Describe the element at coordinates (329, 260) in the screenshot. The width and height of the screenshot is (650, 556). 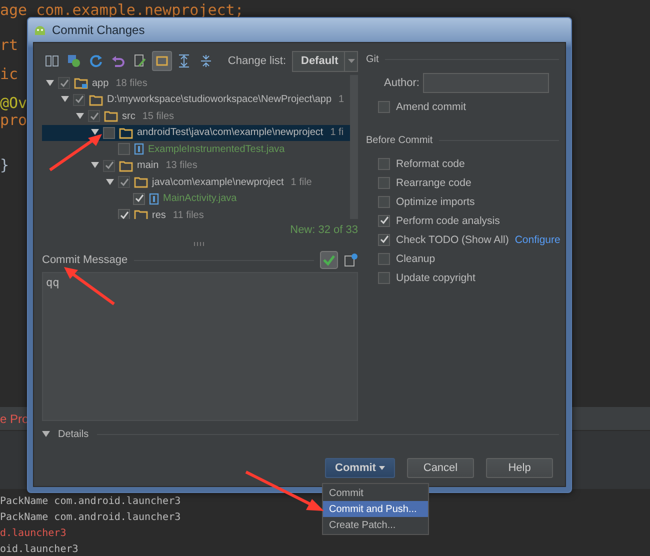
I see `spellcheck-icon` at that location.